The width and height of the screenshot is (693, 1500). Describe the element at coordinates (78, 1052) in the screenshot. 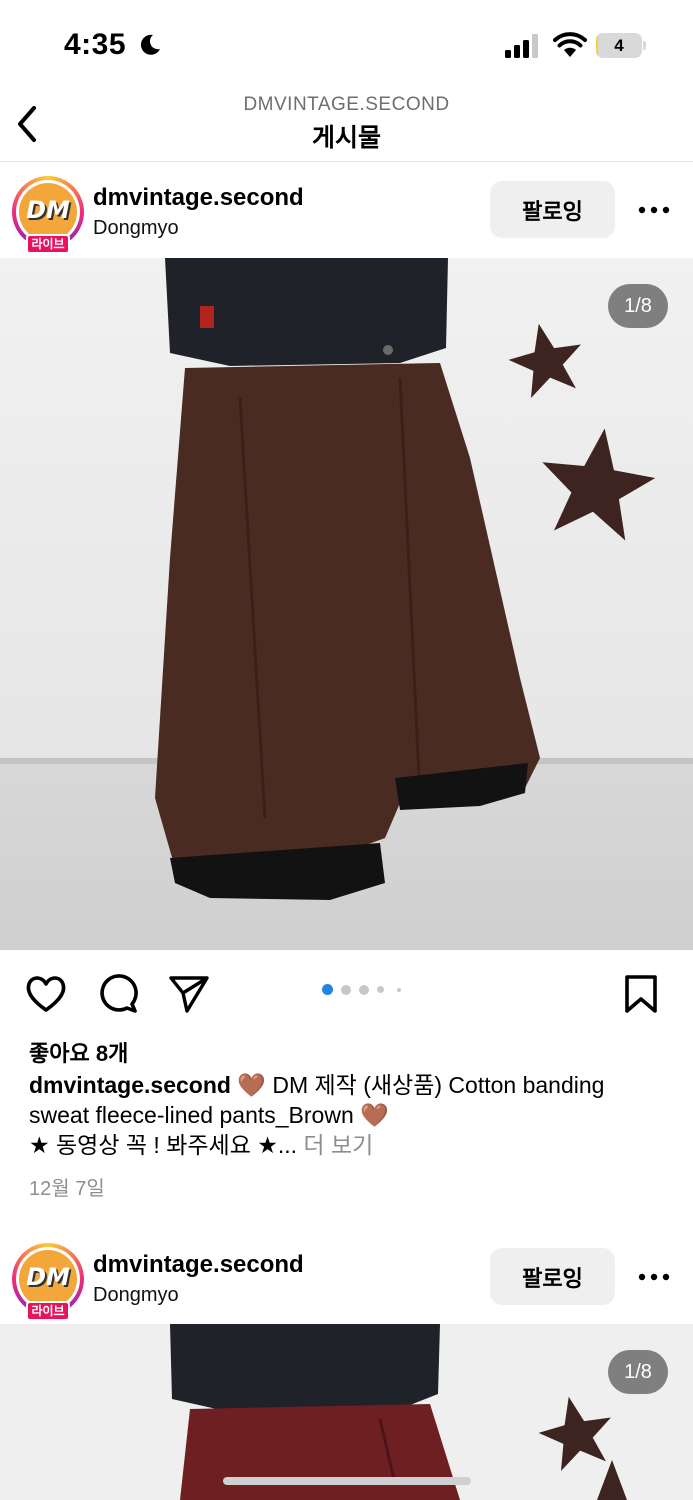

I see `like-count: 좋아요 8개` at that location.